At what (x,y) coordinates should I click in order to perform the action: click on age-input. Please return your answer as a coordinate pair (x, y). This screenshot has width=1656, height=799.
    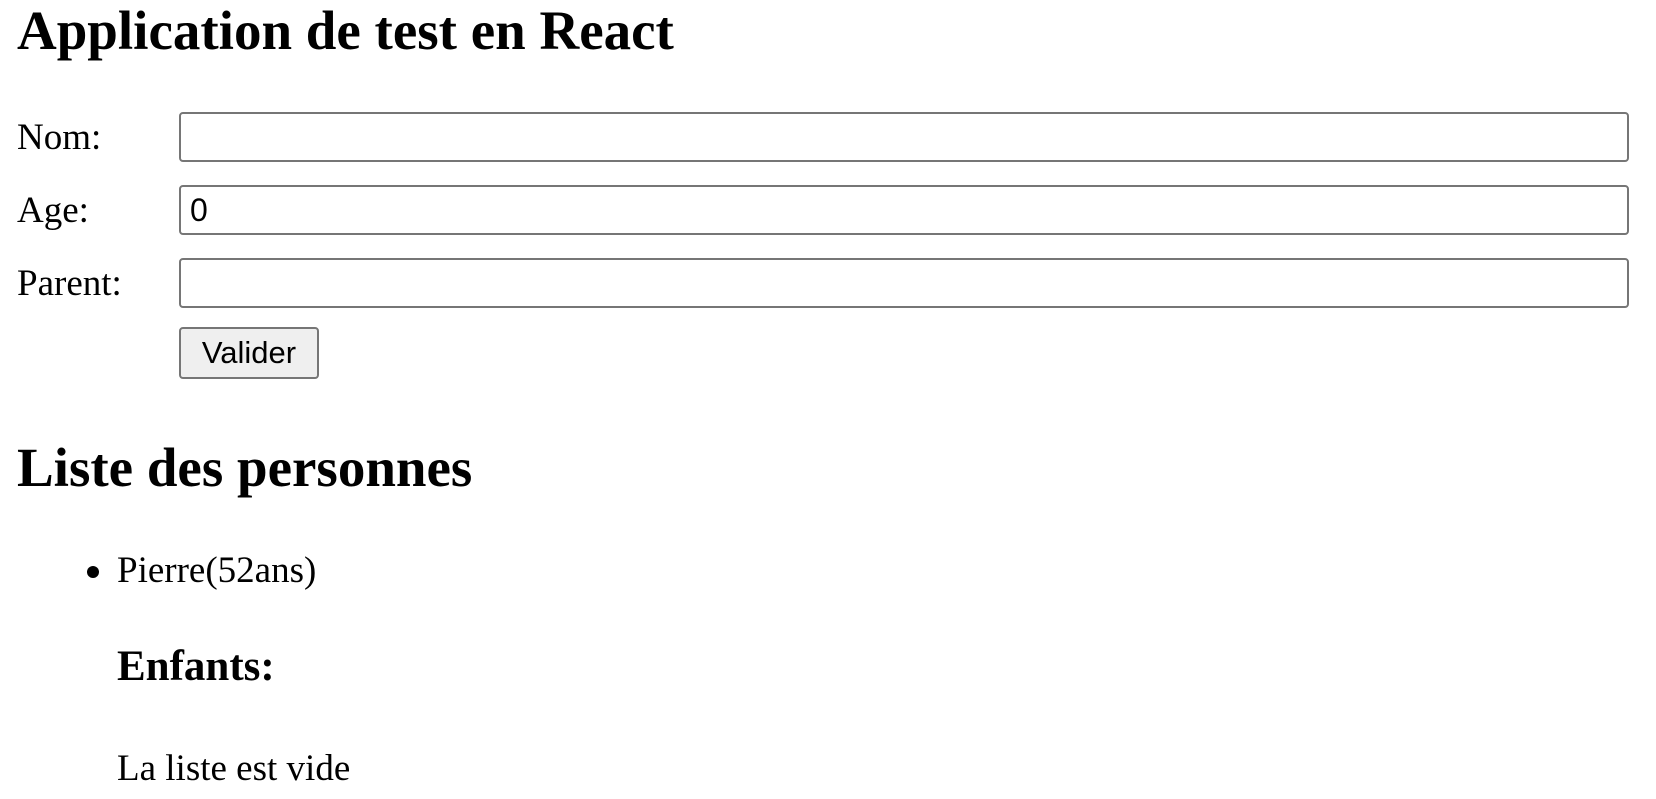
    Looking at the image, I should click on (904, 210).